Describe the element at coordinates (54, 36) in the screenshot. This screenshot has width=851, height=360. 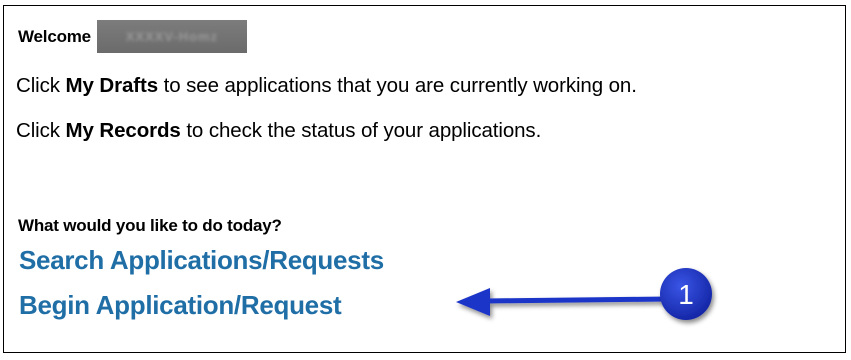
I see `welcome-label: Welcome` at that location.